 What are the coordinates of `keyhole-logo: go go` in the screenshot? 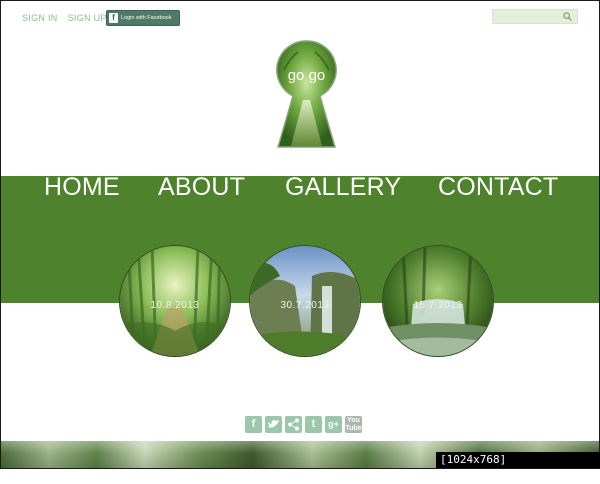 It's located at (306, 94).